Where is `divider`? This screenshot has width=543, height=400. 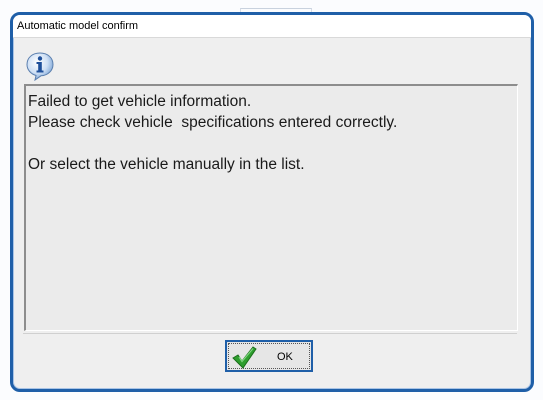
divider is located at coordinates (270, 333).